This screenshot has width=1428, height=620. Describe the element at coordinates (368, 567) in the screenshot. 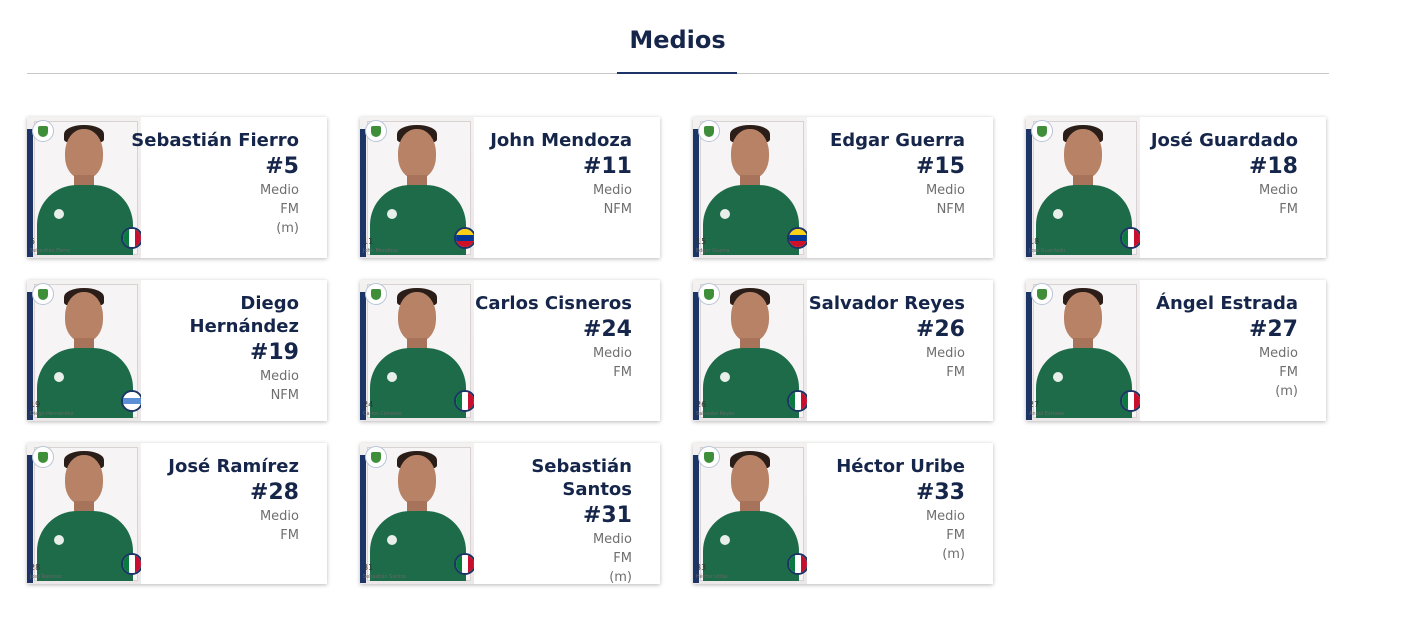

I see `photo-caption-number: 31` at that location.